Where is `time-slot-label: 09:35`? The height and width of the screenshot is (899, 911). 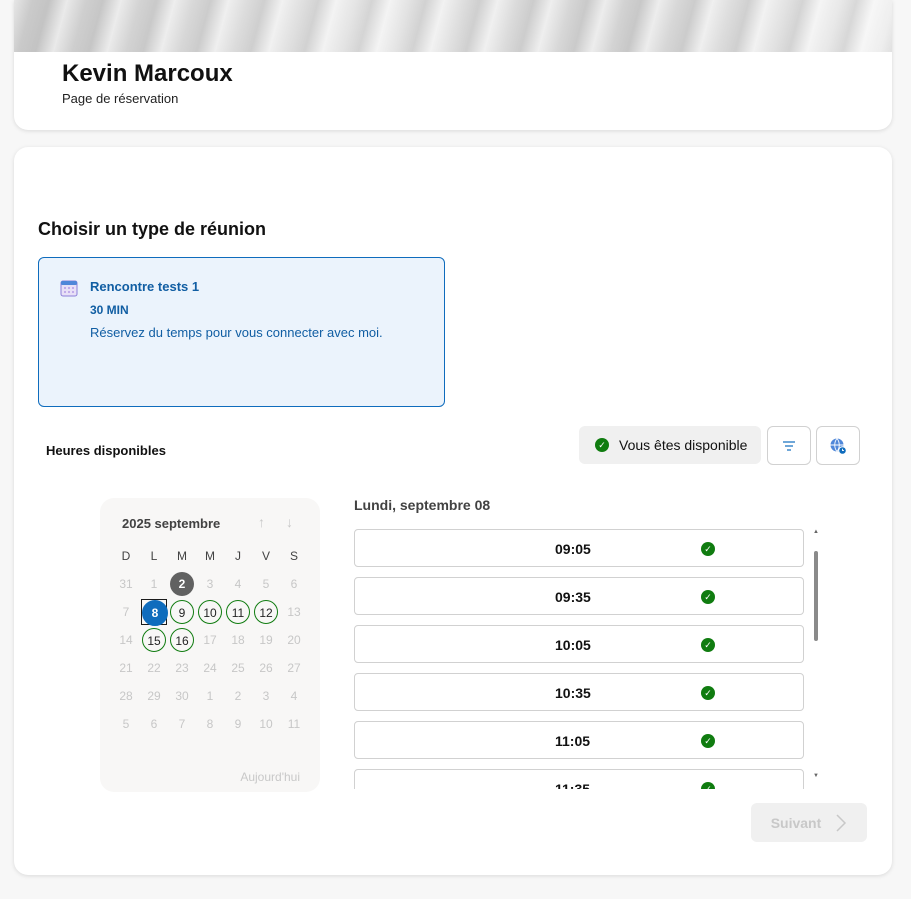 time-slot-label: 09:35 is located at coordinates (573, 597).